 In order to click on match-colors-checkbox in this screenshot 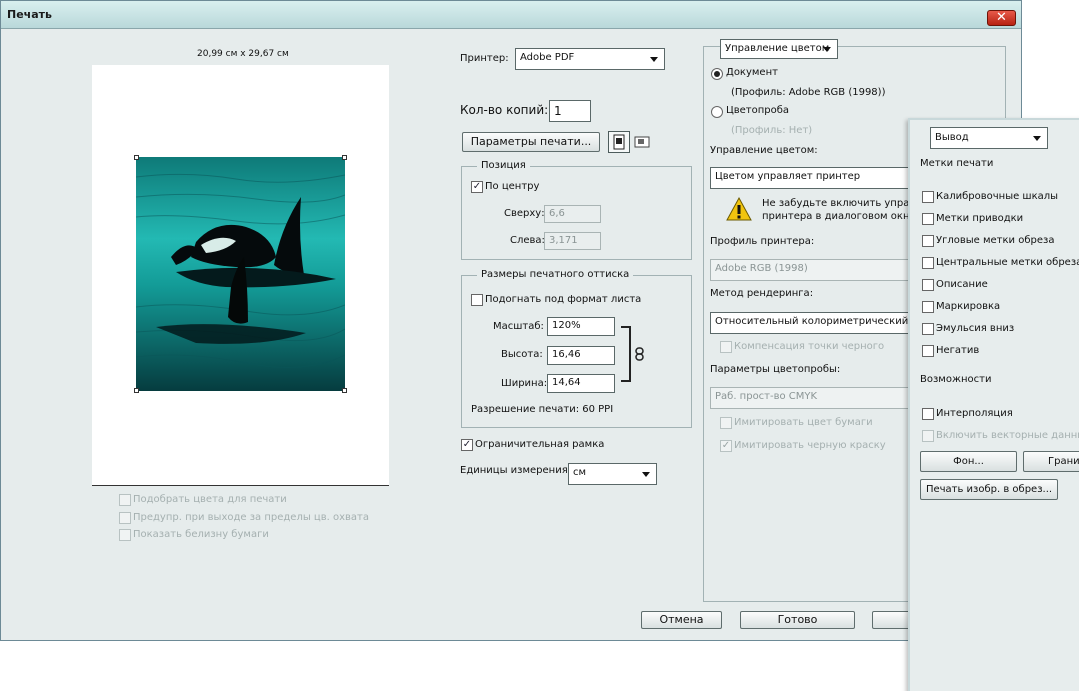, I will do `click(125, 500)`.